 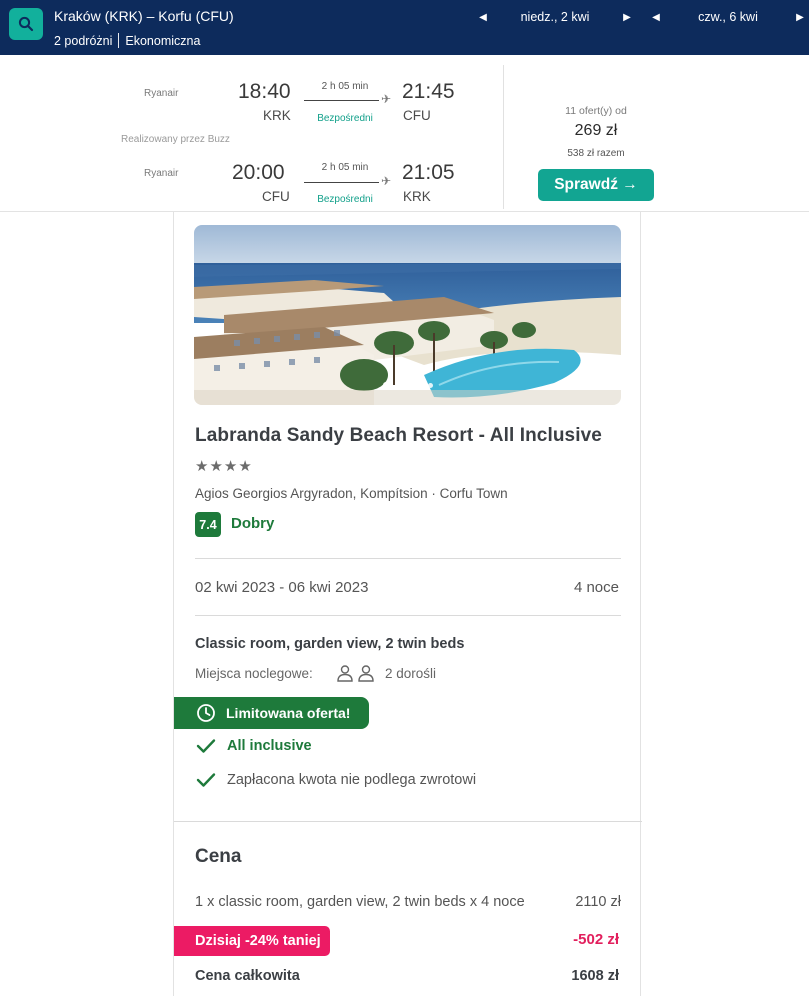 What do you see at coordinates (345, 167) in the screenshot?
I see `inbound-duration: 2 h 05 min` at bounding box center [345, 167].